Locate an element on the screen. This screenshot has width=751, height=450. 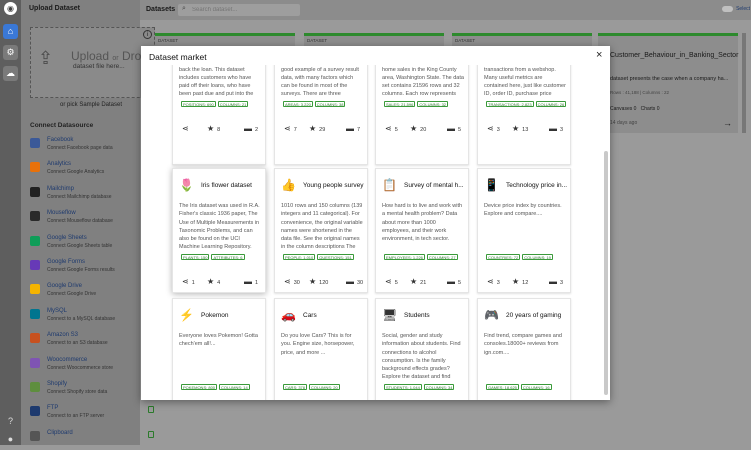
home-icon: ⌂ is located at coordinates (10, 31).